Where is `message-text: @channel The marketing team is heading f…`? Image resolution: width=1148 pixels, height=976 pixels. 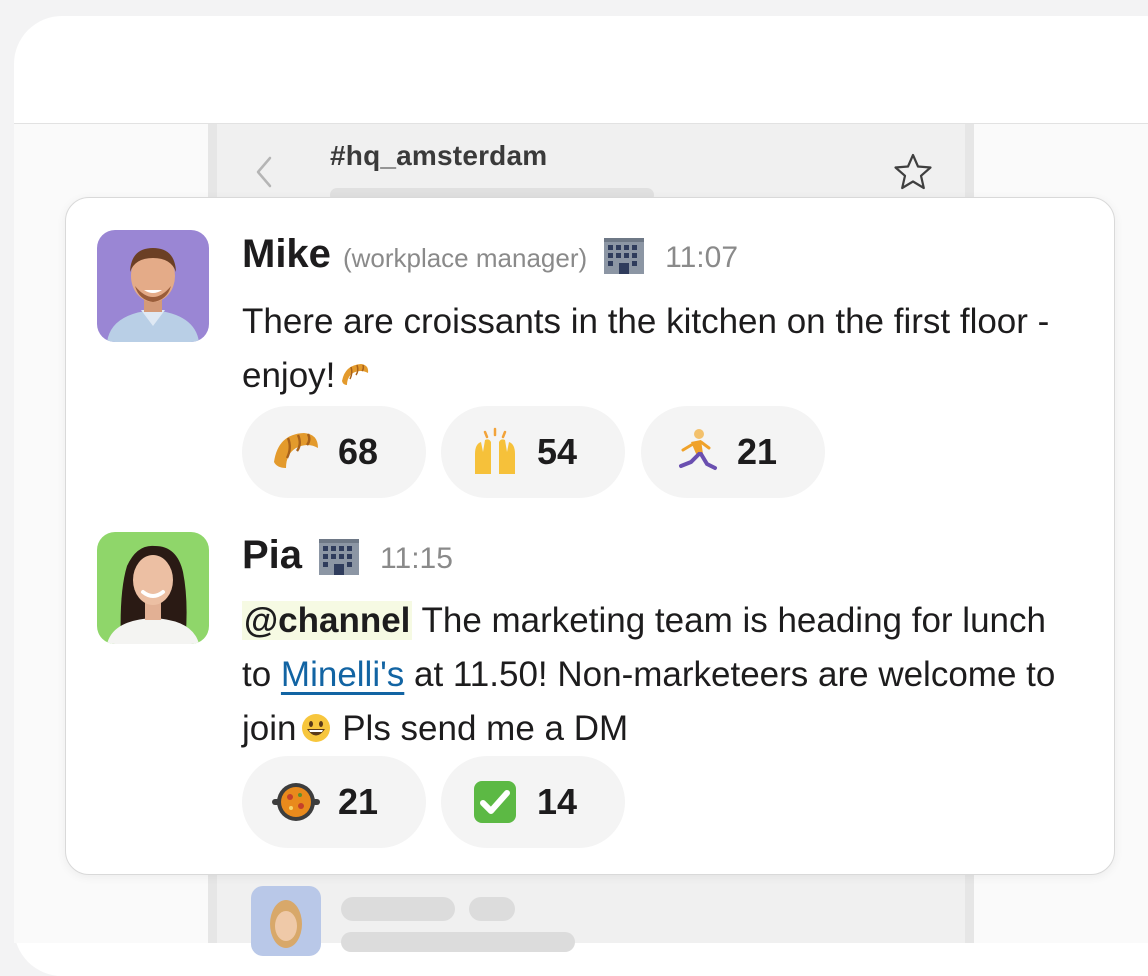
message-text: @channel The marketing team is heading f… is located at coordinates (657, 675).